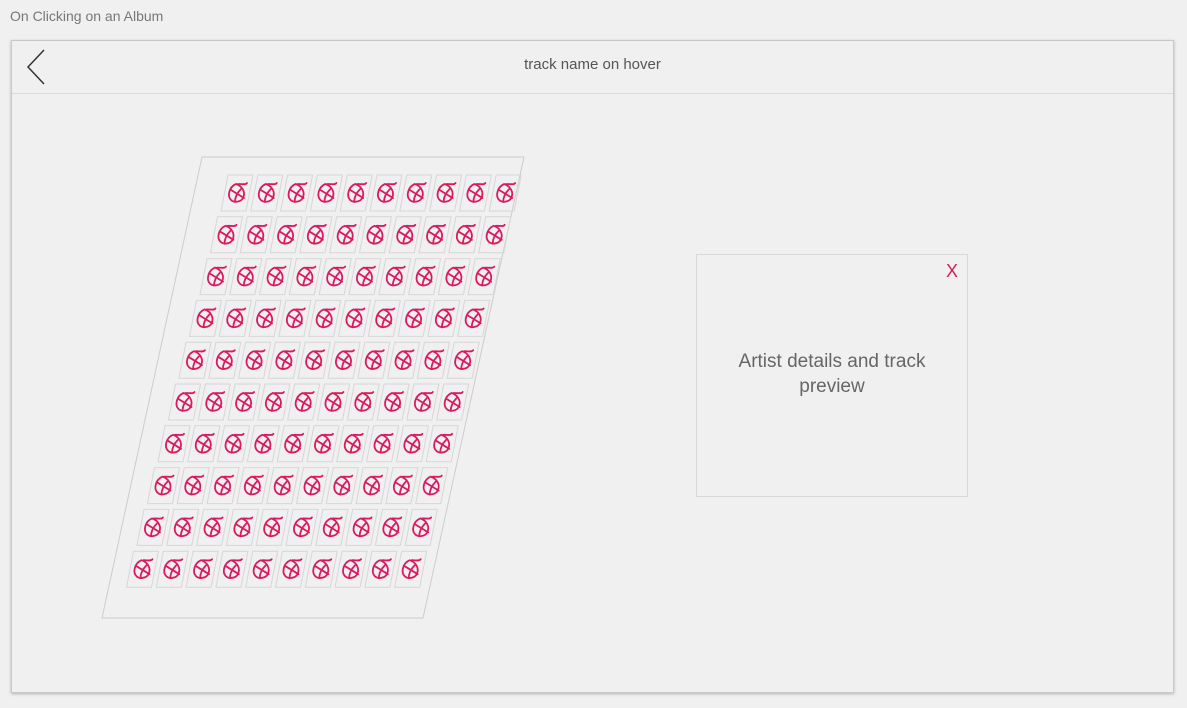  I want to click on close-button: X, so click(952, 271).